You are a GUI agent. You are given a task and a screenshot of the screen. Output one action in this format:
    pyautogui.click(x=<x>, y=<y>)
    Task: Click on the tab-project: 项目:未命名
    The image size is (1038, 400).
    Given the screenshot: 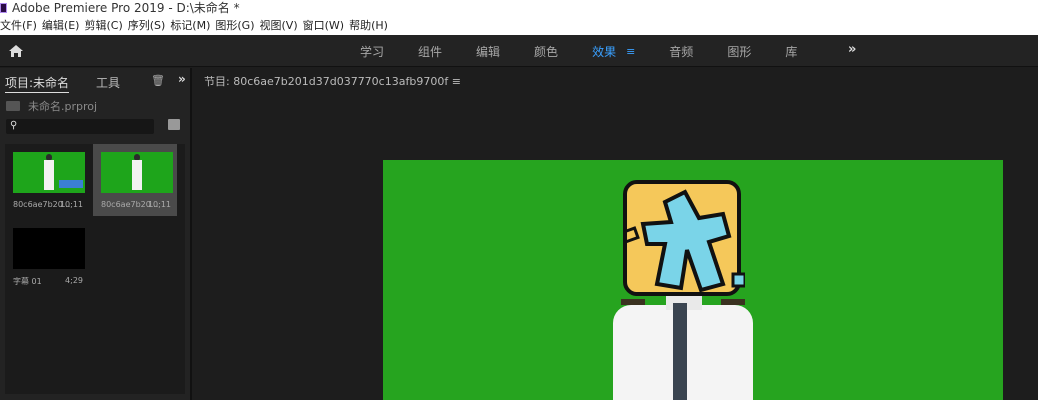 What is the action you would take?
    pyautogui.click(x=37, y=83)
    